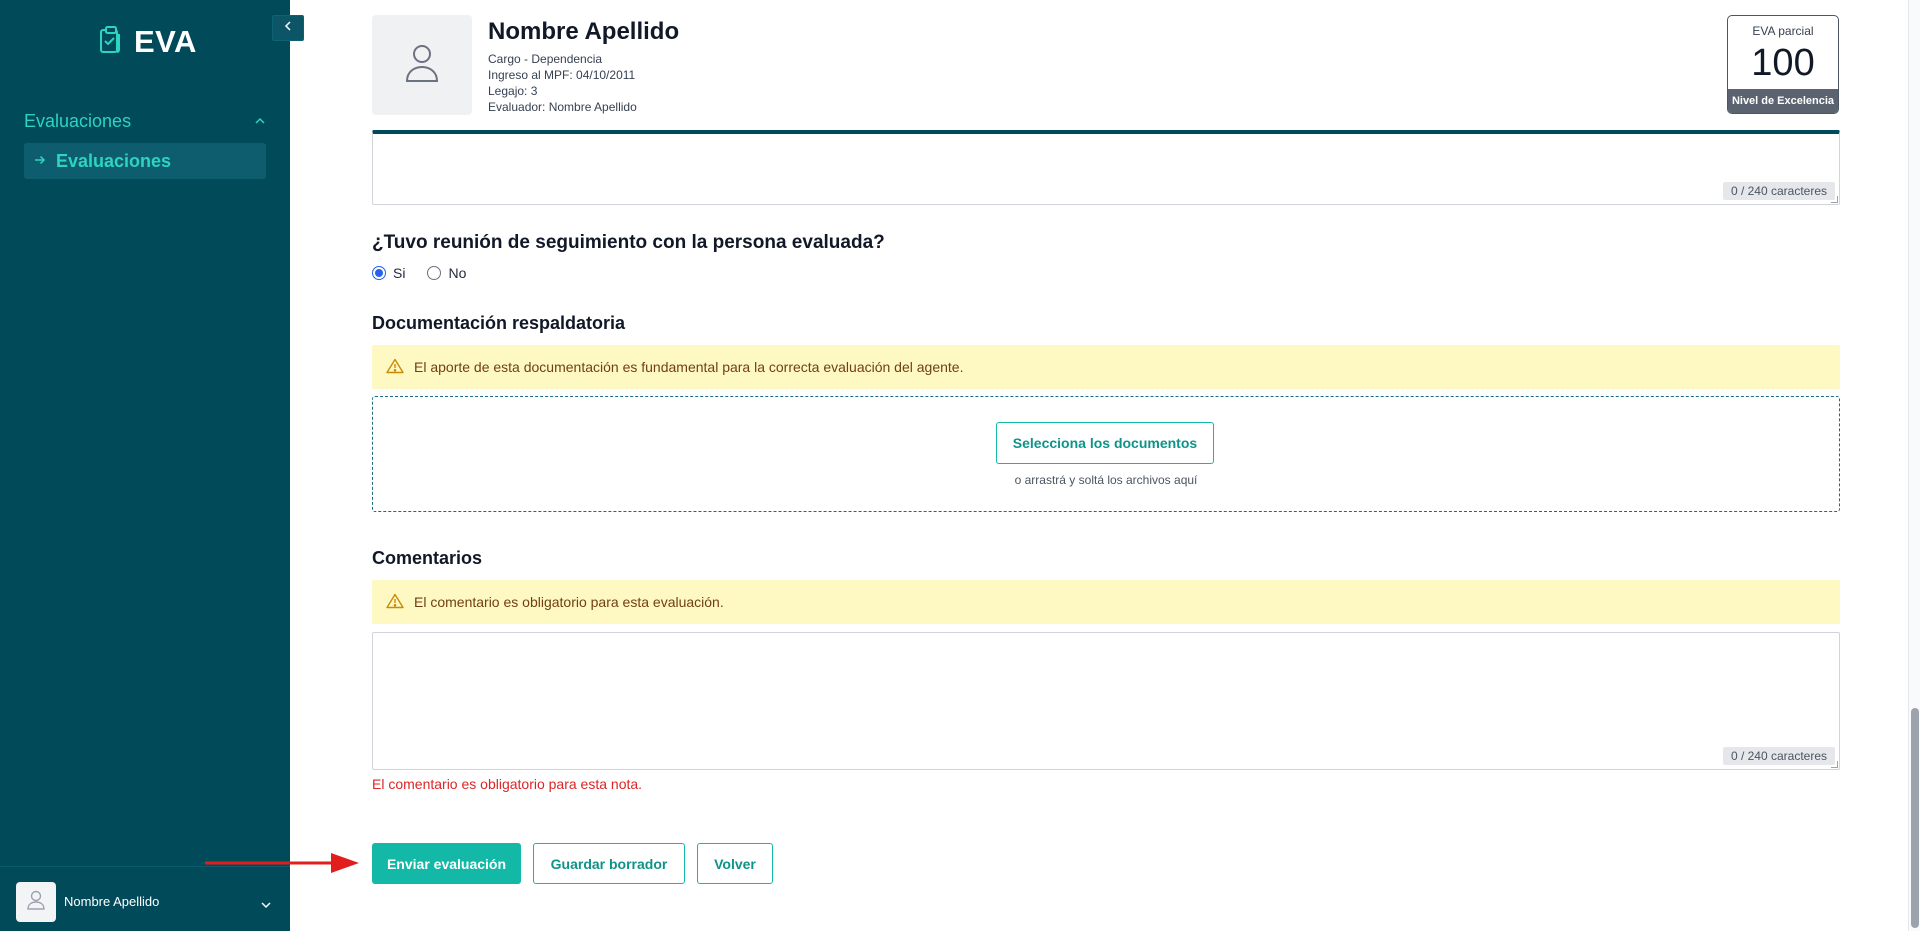  Describe the element at coordinates (446, 273) in the screenshot. I see `radio-option-no: No` at that location.